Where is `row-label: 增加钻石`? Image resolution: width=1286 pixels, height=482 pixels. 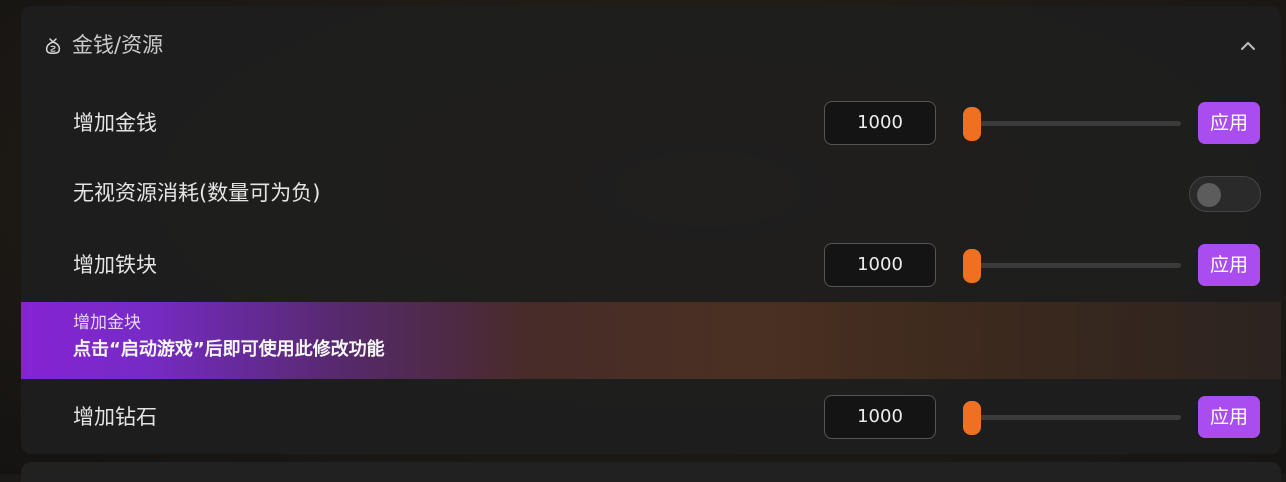 row-label: 增加钻石 is located at coordinates (115, 417).